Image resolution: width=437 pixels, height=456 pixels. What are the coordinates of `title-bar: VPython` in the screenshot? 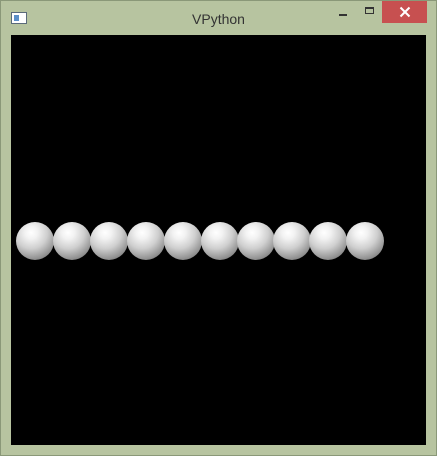 It's located at (218, 18).